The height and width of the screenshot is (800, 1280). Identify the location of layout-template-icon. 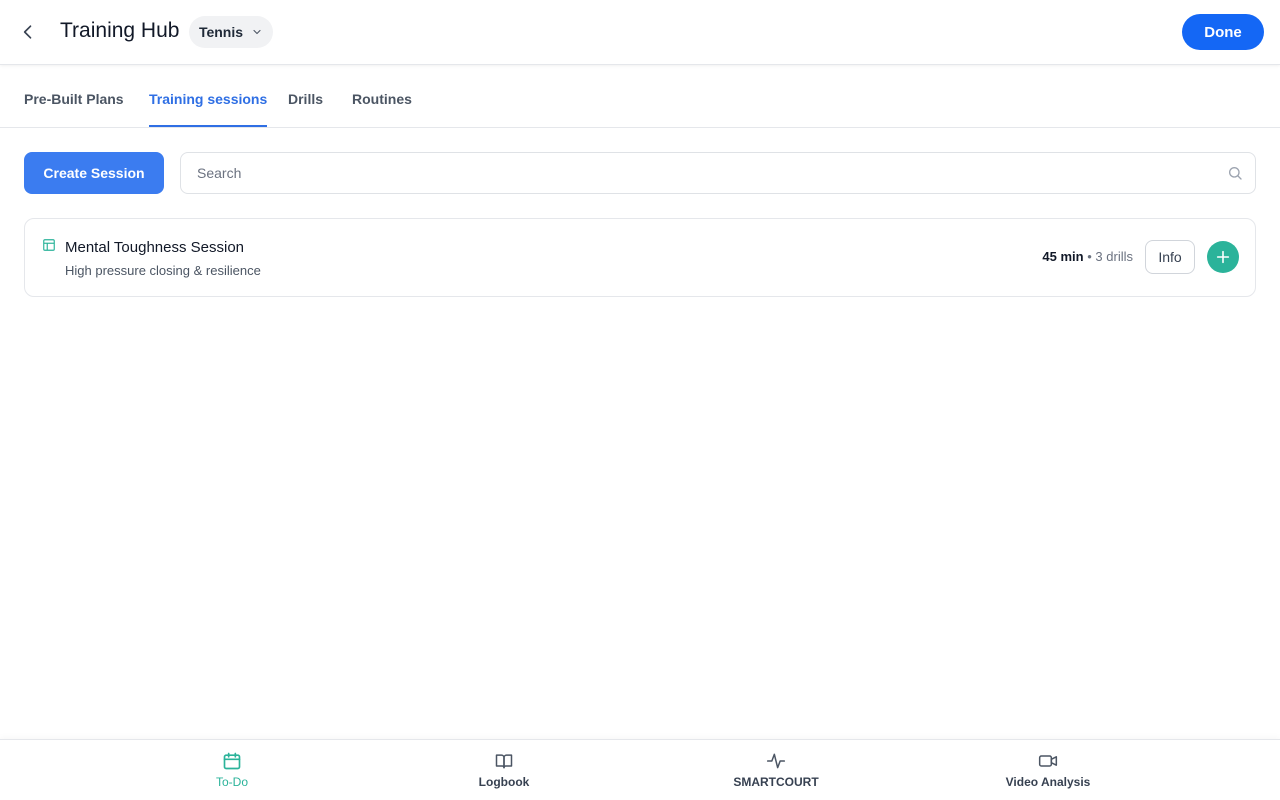
(49, 245).